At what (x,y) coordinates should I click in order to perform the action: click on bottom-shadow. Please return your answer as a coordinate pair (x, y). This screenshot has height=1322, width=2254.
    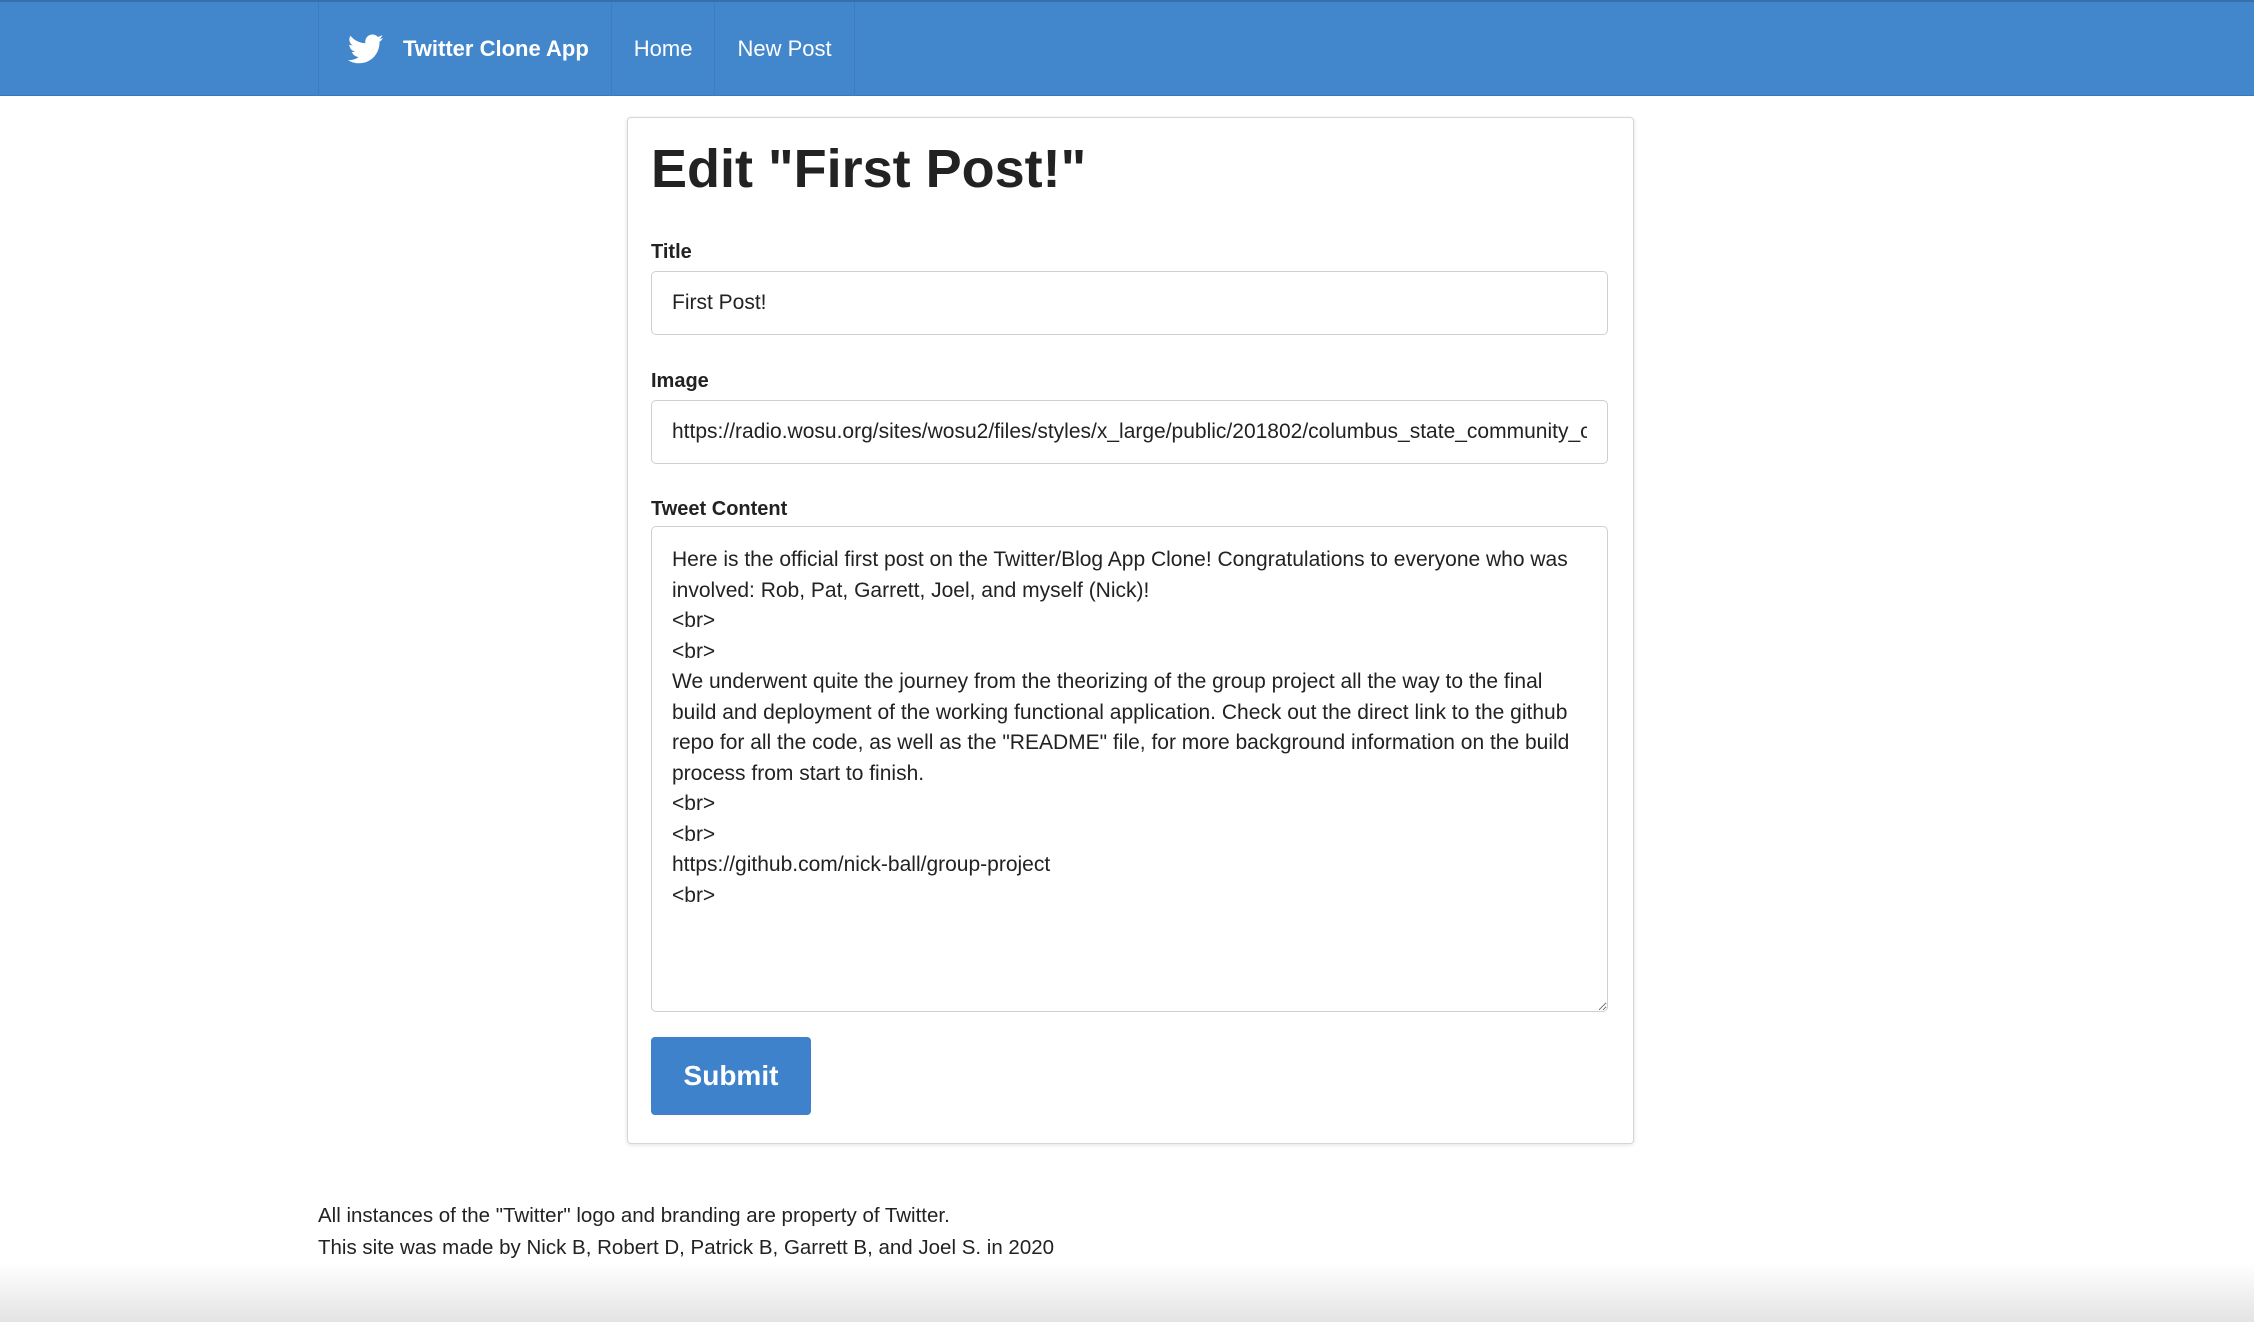
    Looking at the image, I should click on (1127, 1292).